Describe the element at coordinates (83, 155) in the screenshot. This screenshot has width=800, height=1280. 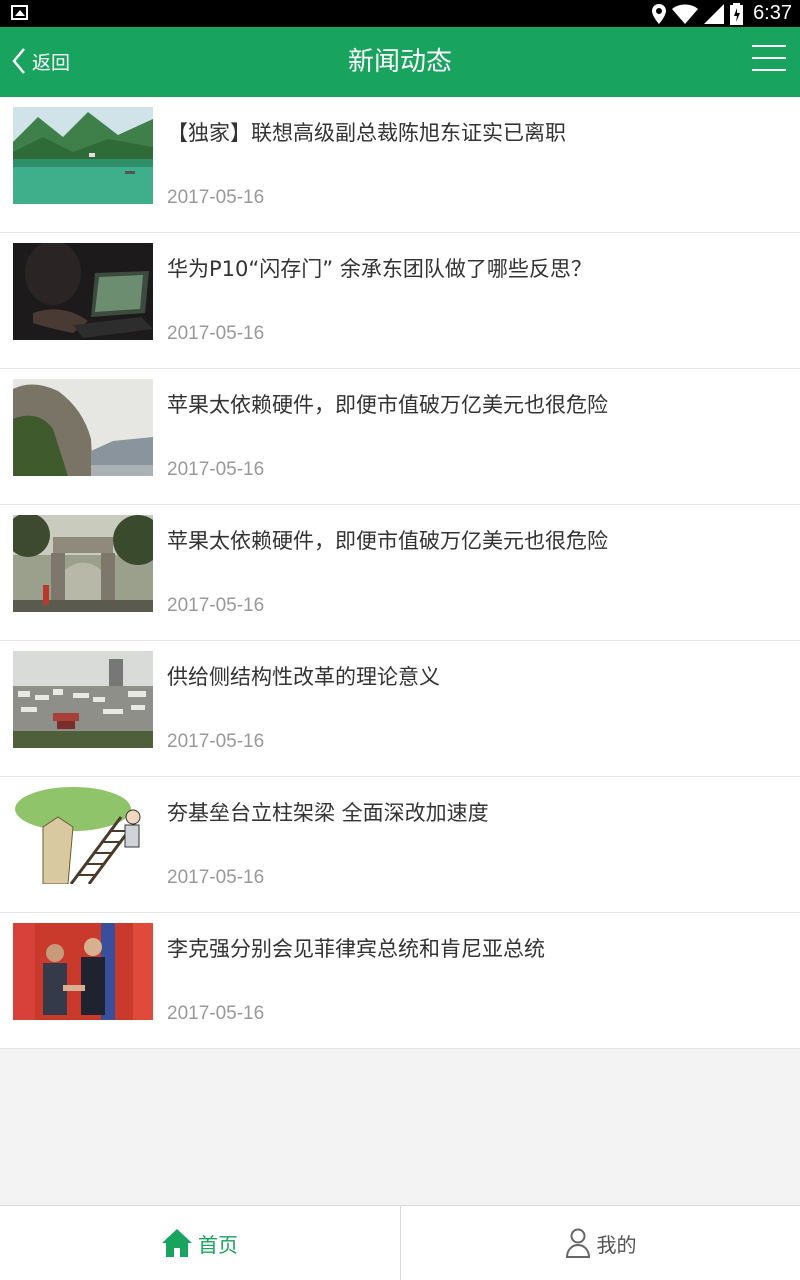
I see `river-valley-photo` at that location.